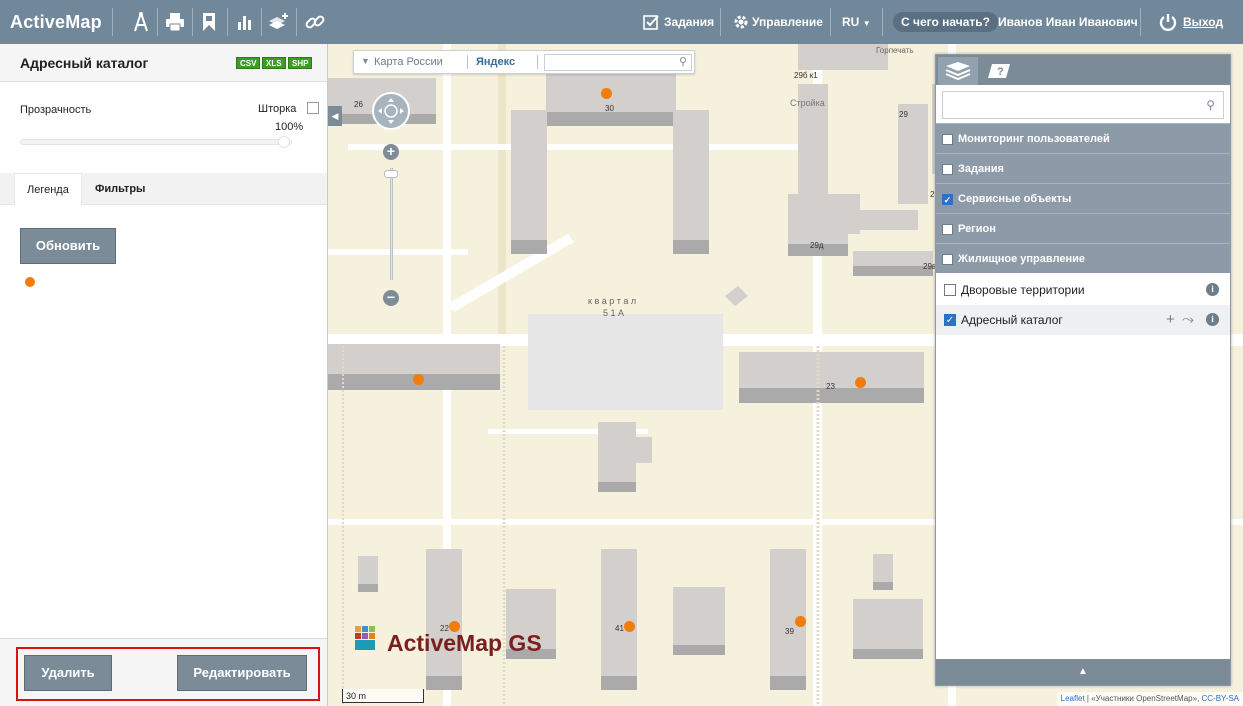 The image size is (1243, 706). Describe the element at coordinates (315, 22) in the screenshot. I see `link-icon` at that location.